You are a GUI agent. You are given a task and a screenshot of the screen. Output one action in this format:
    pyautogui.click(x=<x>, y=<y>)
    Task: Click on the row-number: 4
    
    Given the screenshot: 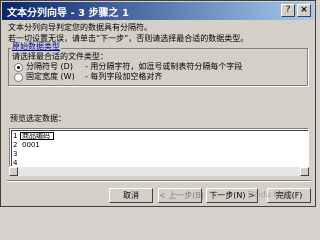 What is the action you would take?
    pyautogui.click(x=15, y=163)
    